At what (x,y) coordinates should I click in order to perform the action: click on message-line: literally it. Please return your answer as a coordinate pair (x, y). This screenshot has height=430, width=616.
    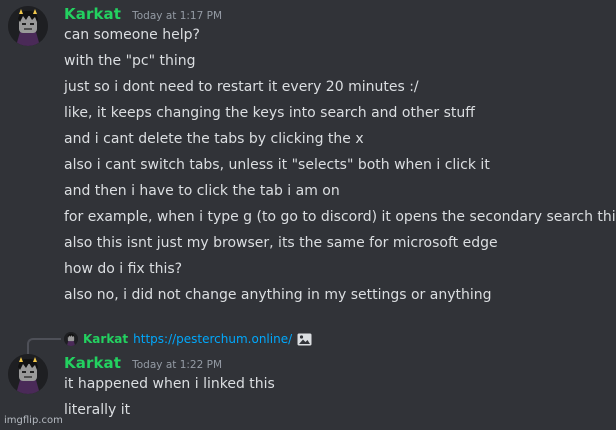
    Looking at the image, I should click on (97, 410).